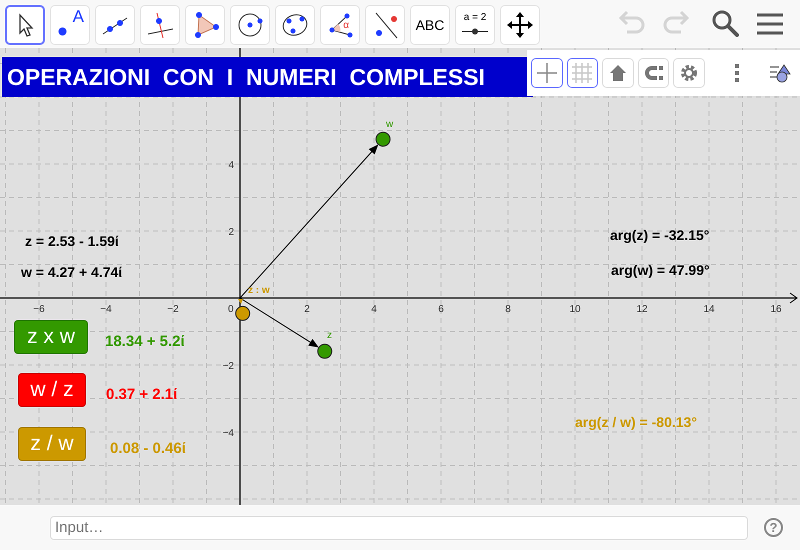  I want to click on axis-tick-label: 12, so click(642, 310).